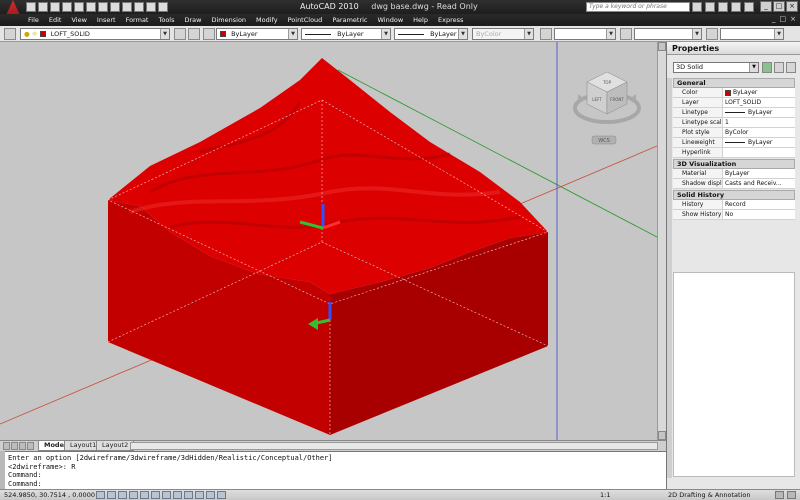  What do you see at coordinates (734, 93) in the screenshot?
I see `property-row-color: Color ByLayer` at bounding box center [734, 93].